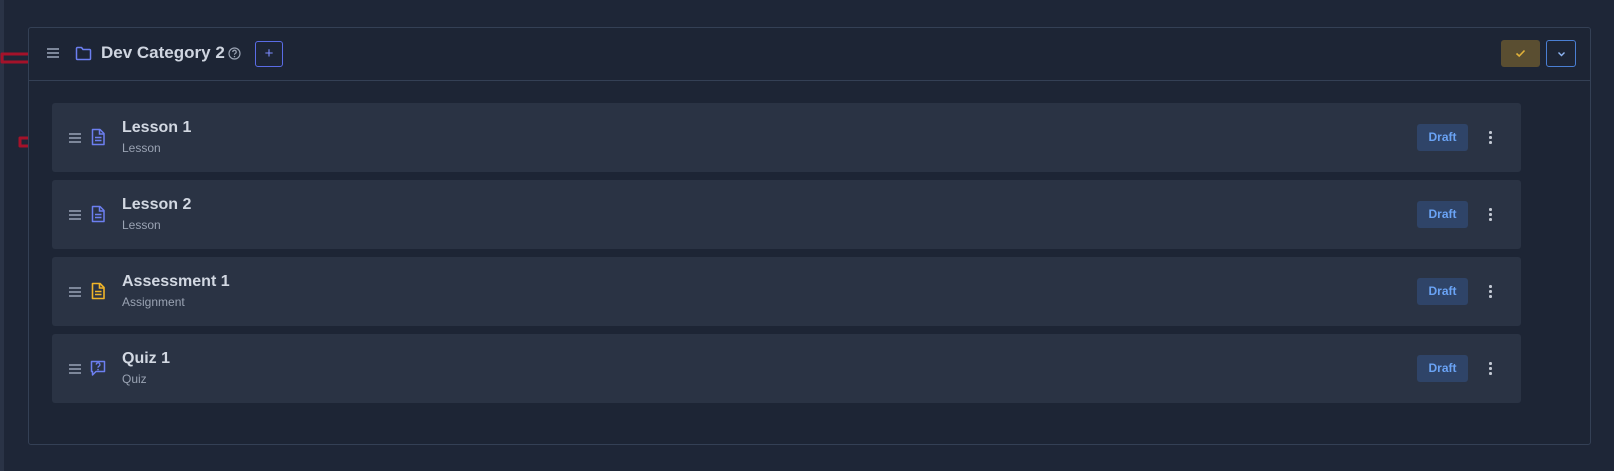 The image size is (1614, 471). What do you see at coordinates (98, 368) in the screenshot?
I see `quiz-icon` at bounding box center [98, 368].